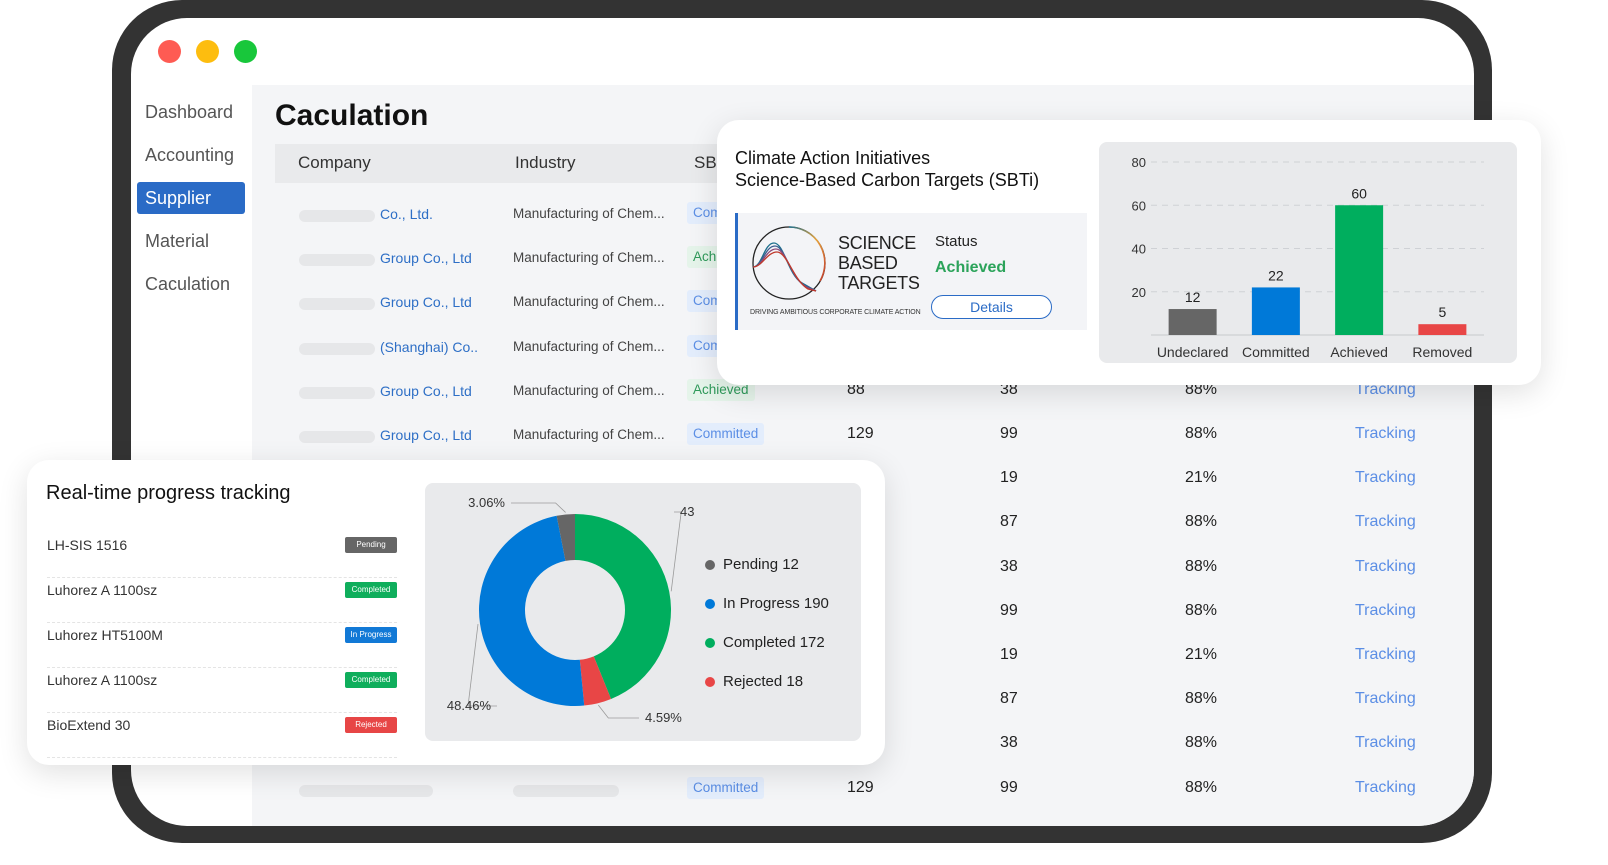  I want to click on sidebar-item-material: Material, so click(191, 241).